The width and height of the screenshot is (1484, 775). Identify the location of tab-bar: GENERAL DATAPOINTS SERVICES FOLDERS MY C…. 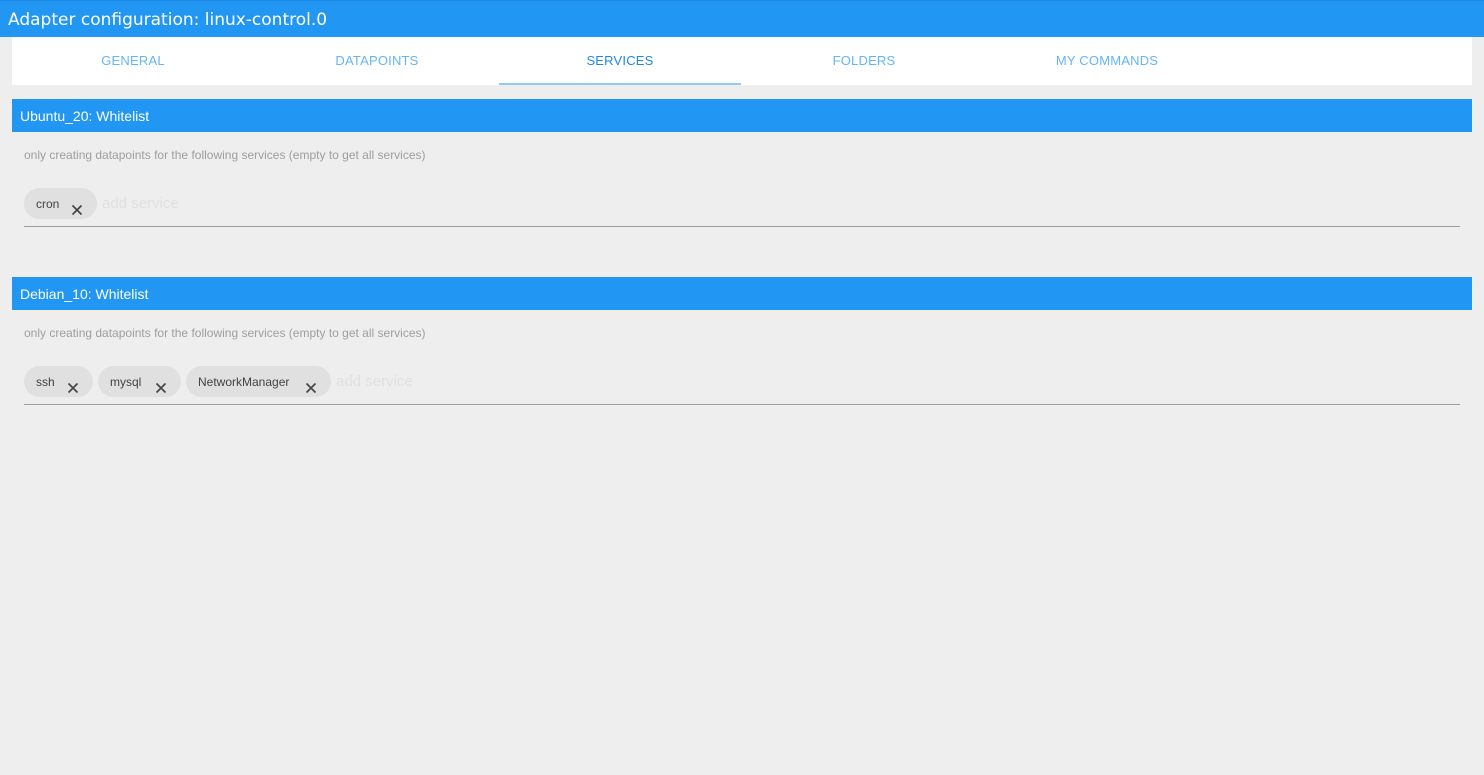
(742, 61).